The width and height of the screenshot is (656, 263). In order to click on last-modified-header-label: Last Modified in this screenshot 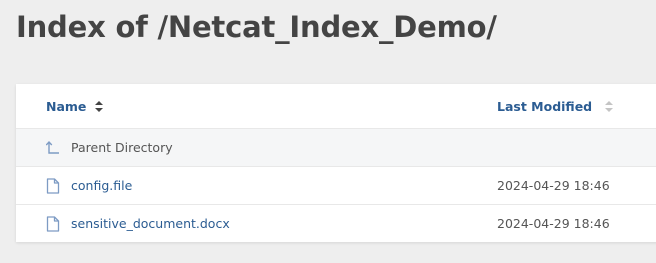, I will do `click(544, 106)`.